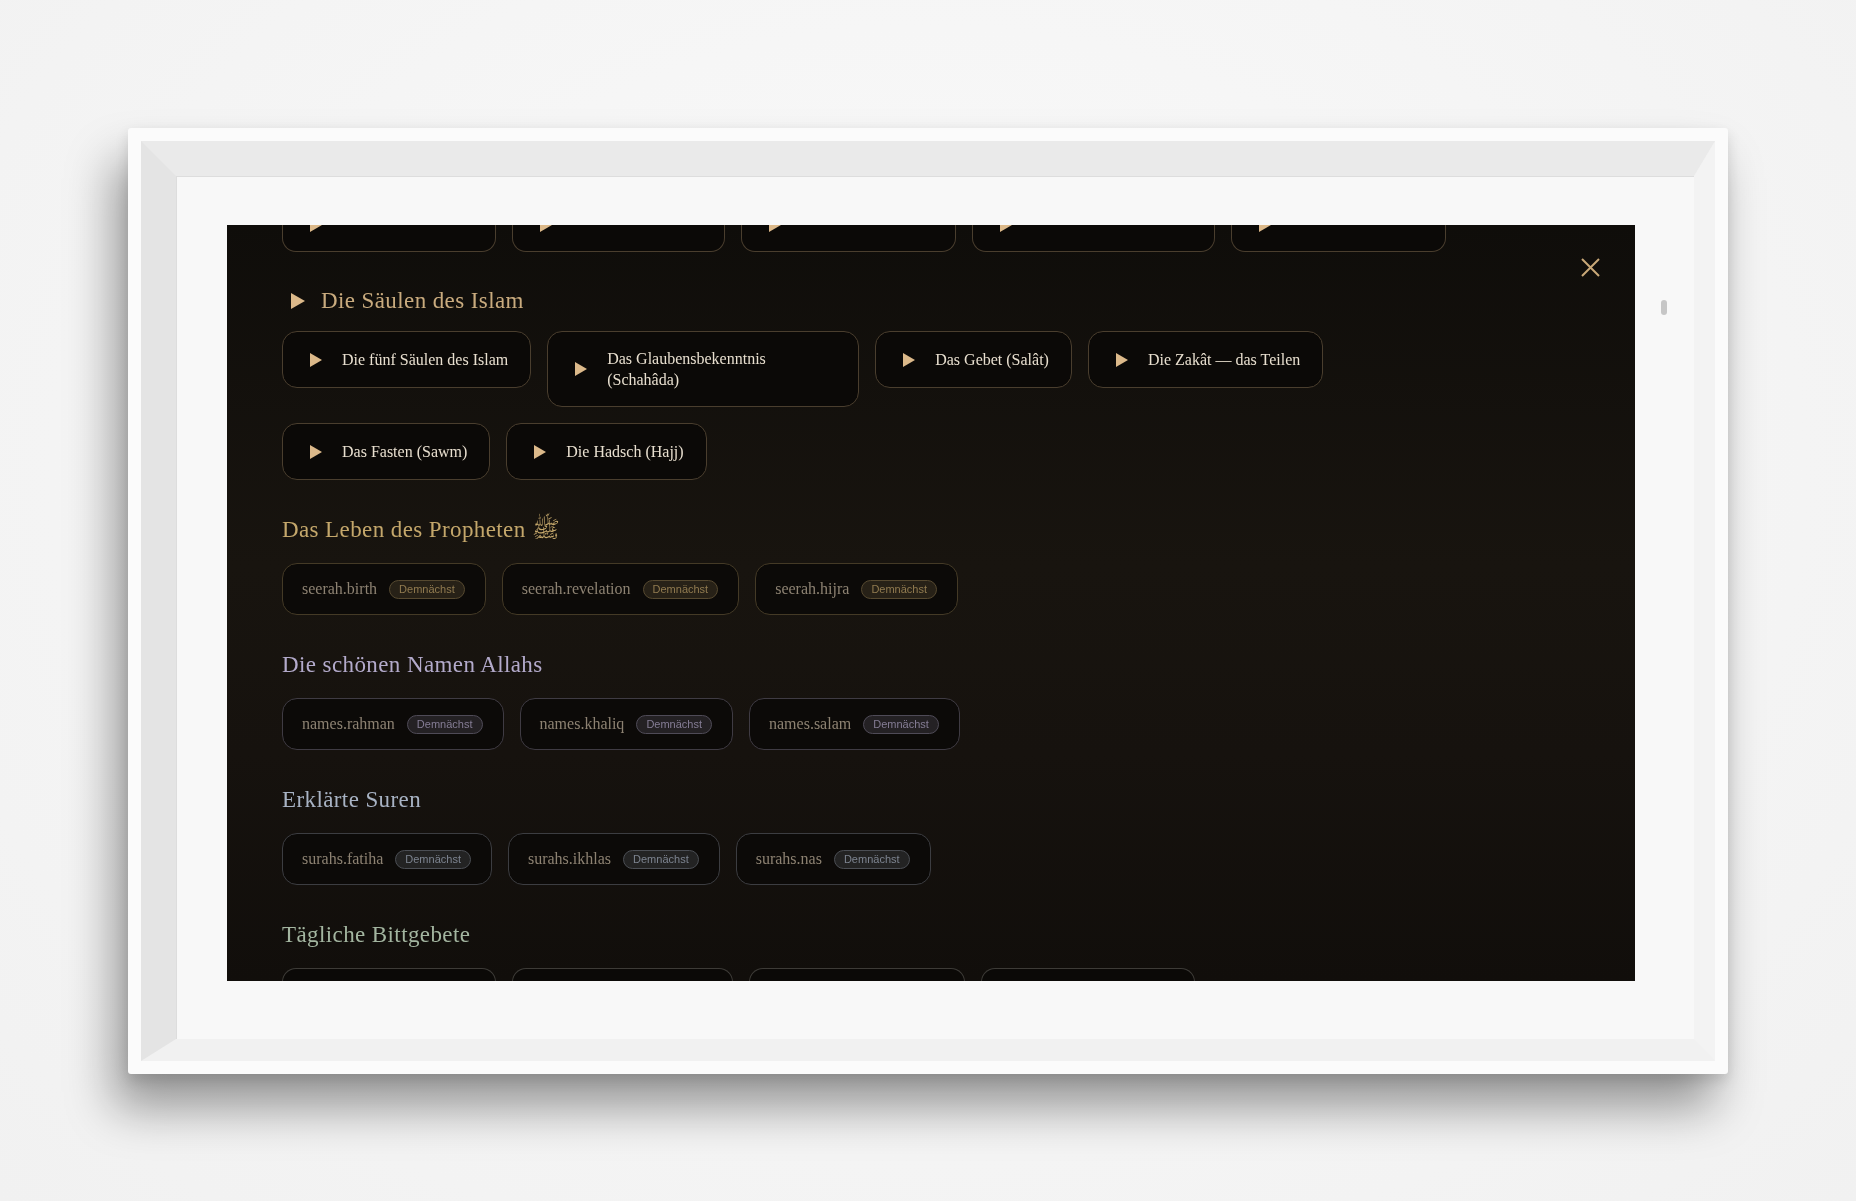  What do you see at coordinates (582, 724) in the screenshot?
I see `card-title: names.khaliq` at bounding box center [582, 724].